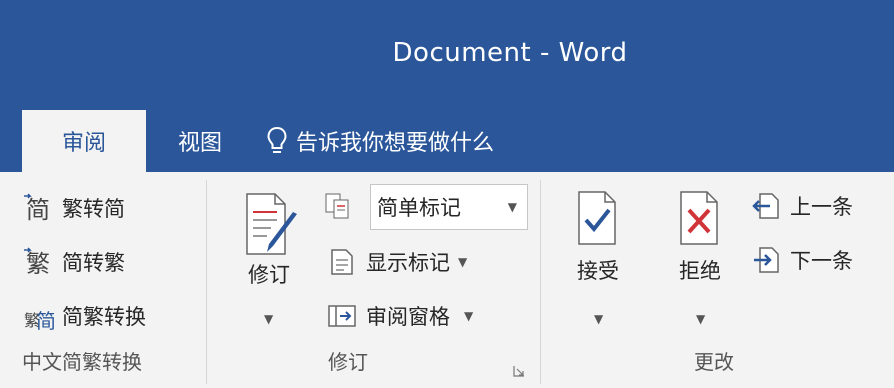 Image resolution: width=894 pixels, height=388 pixels. I want to click on next-change-button: 下一条, so click(801, 260).